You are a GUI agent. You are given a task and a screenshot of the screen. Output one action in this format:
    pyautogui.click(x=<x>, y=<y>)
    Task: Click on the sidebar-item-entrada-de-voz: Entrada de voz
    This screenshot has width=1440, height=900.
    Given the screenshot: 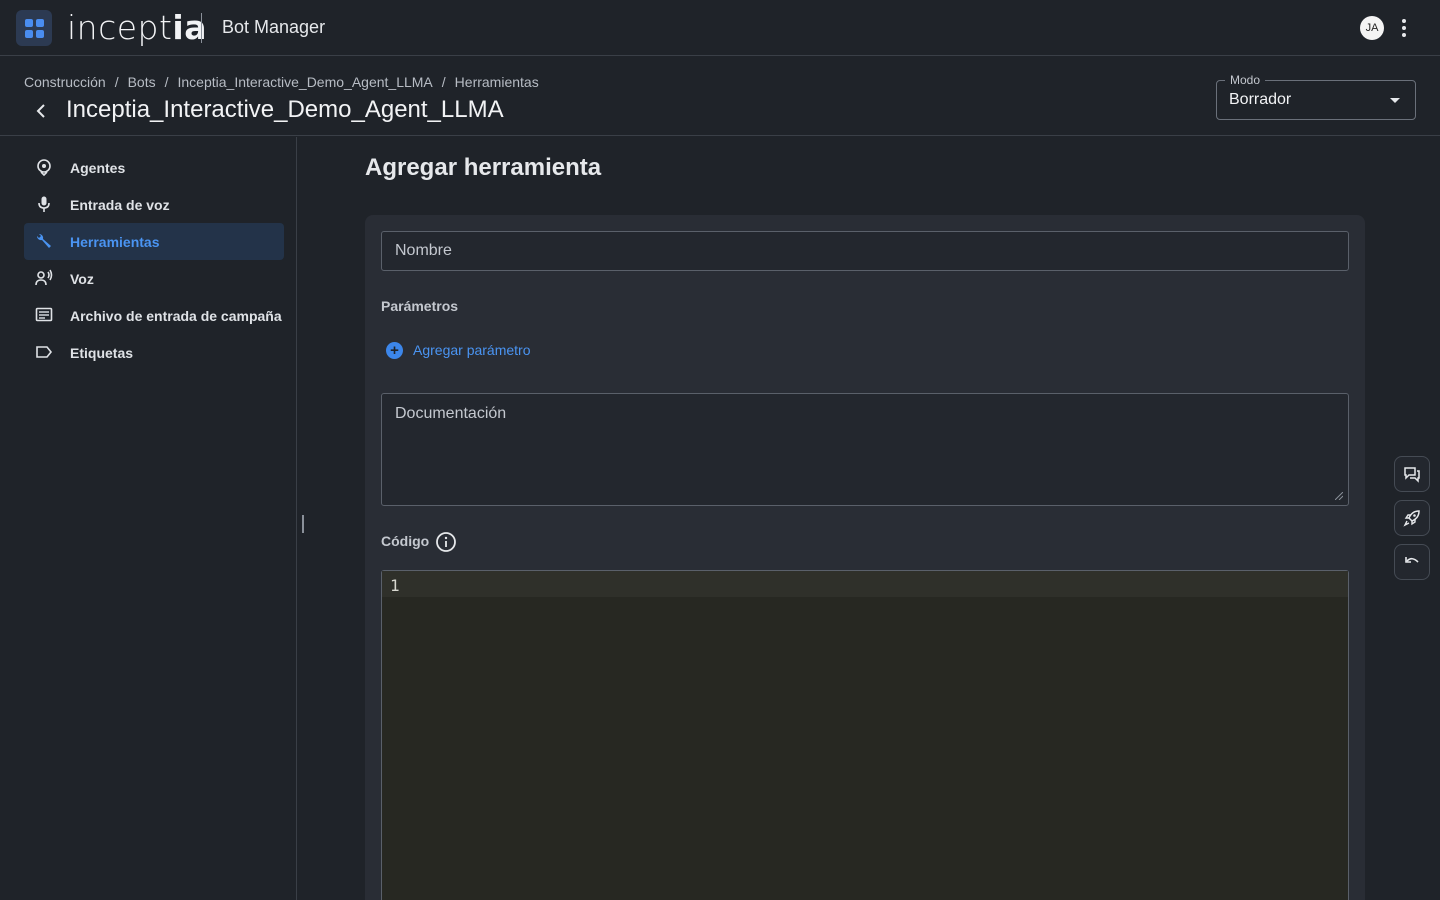 What is the action you would take?
    pyautogui.click(x=154, y=204)
    